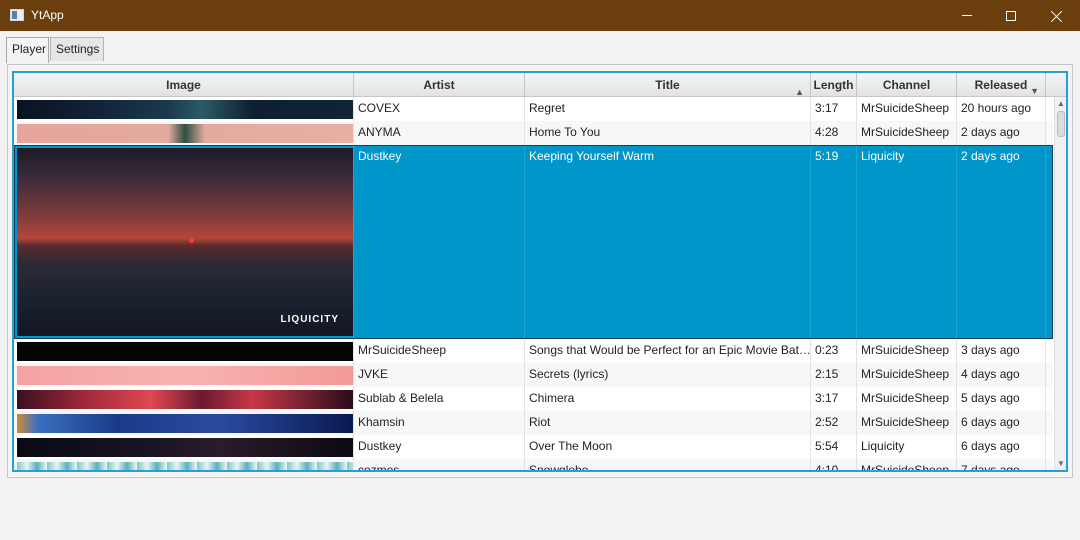 The image size is (1080, 540). I want to click on length-cell: 4:28, so click(834, 133).